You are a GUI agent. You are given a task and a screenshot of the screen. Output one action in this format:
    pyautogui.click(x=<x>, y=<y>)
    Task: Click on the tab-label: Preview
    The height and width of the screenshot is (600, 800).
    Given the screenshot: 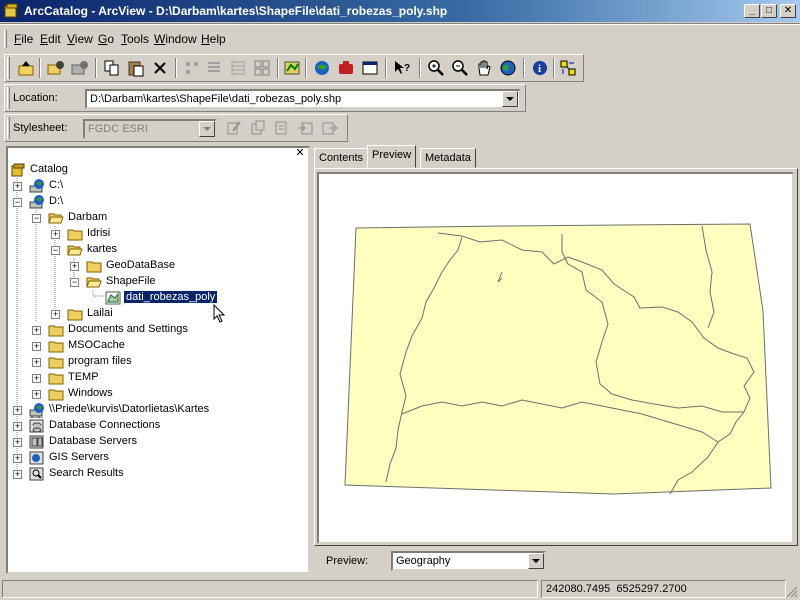 What is the action you would take?
    pyautogui.click(x=392, y=155)
    